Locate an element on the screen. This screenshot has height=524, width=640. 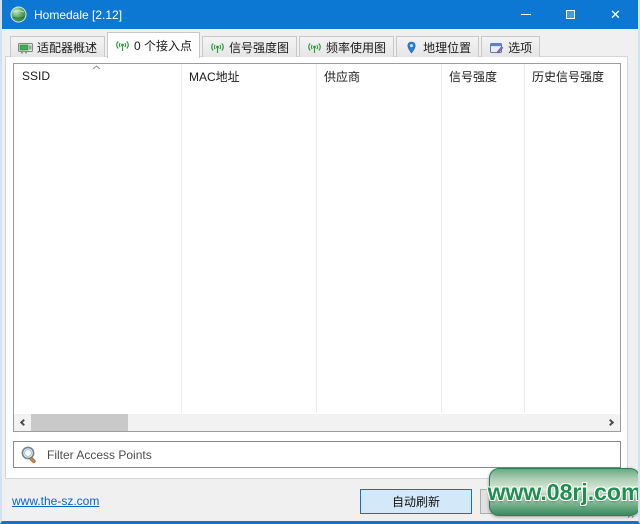
scroll-left-button is located at coordinates (22, 422).